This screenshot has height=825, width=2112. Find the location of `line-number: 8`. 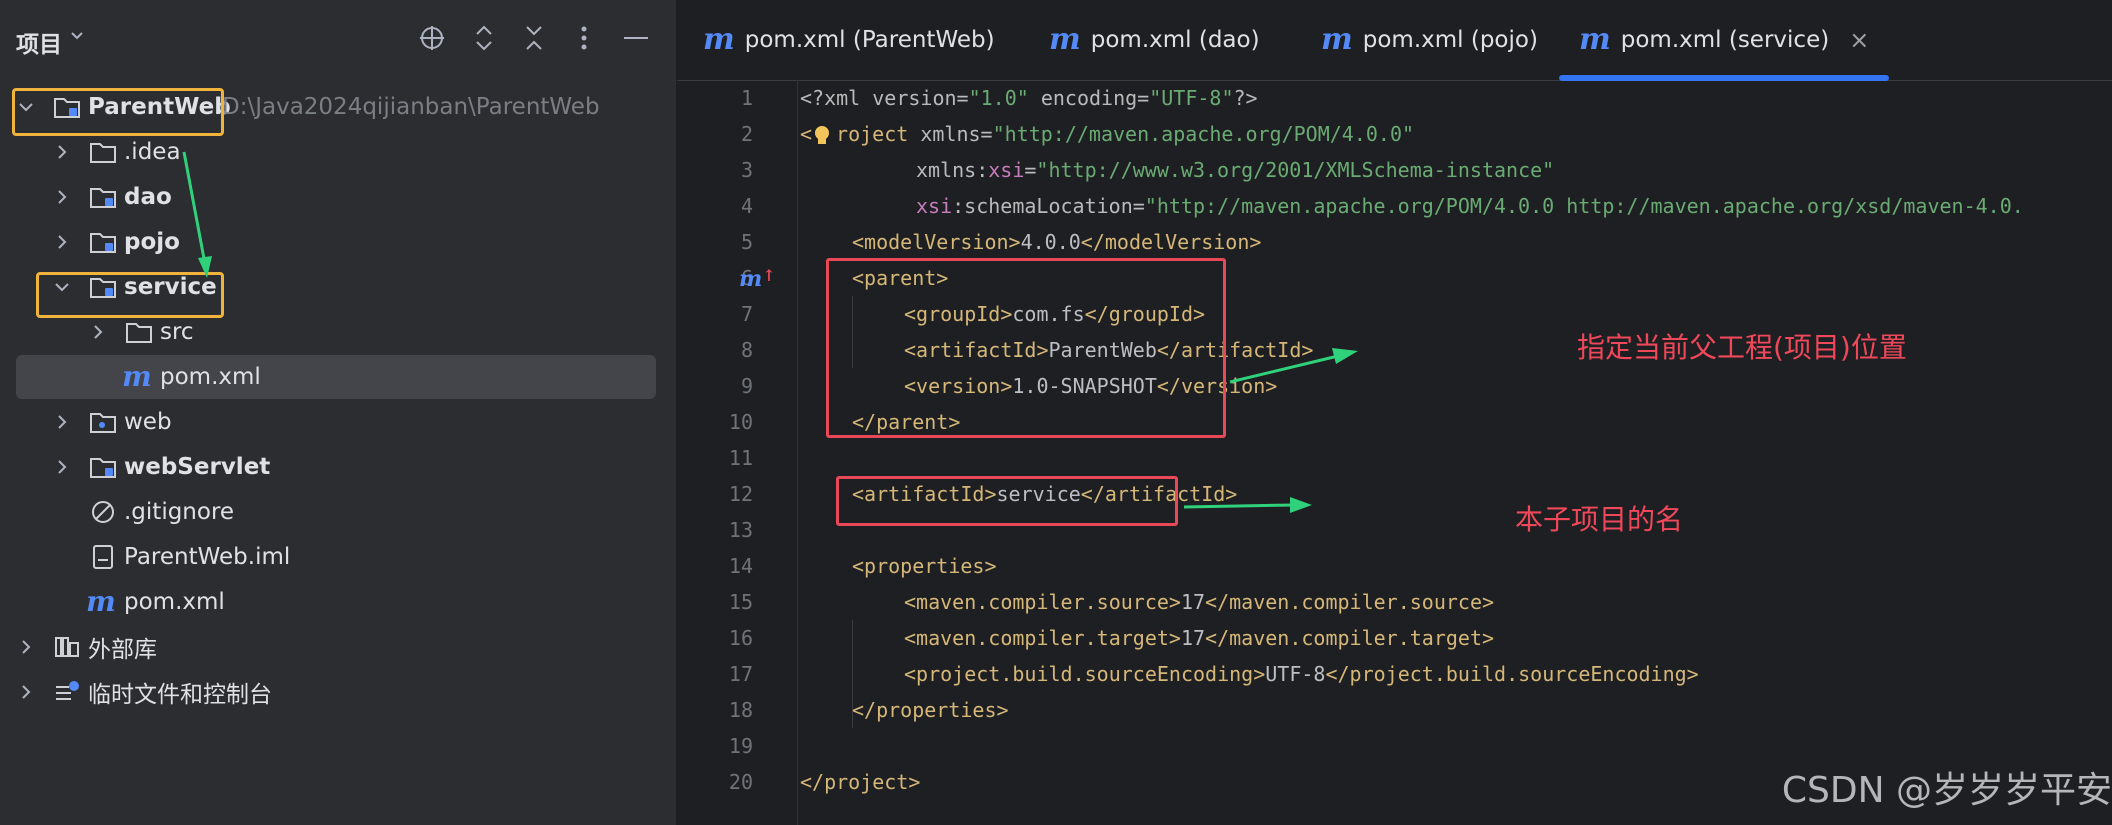

line-number: 8 is located at coordinates (746, 350).